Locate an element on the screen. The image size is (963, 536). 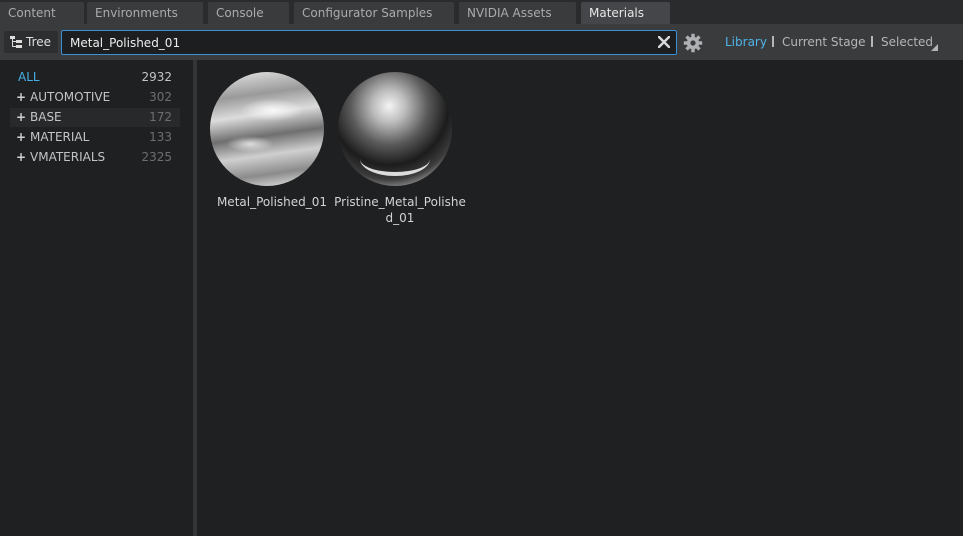
gear-icon is located at coordinates (693, 43).